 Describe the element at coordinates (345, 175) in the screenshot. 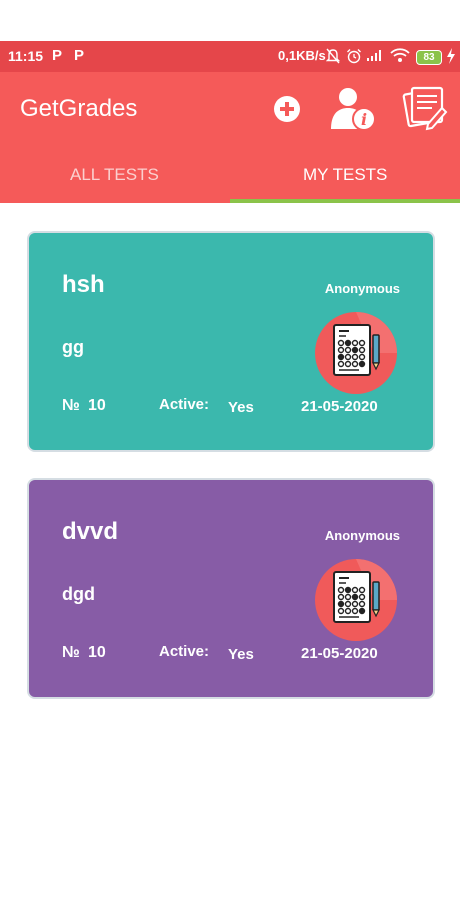

I see `tab-my-tests: MY TESTS` at that location.